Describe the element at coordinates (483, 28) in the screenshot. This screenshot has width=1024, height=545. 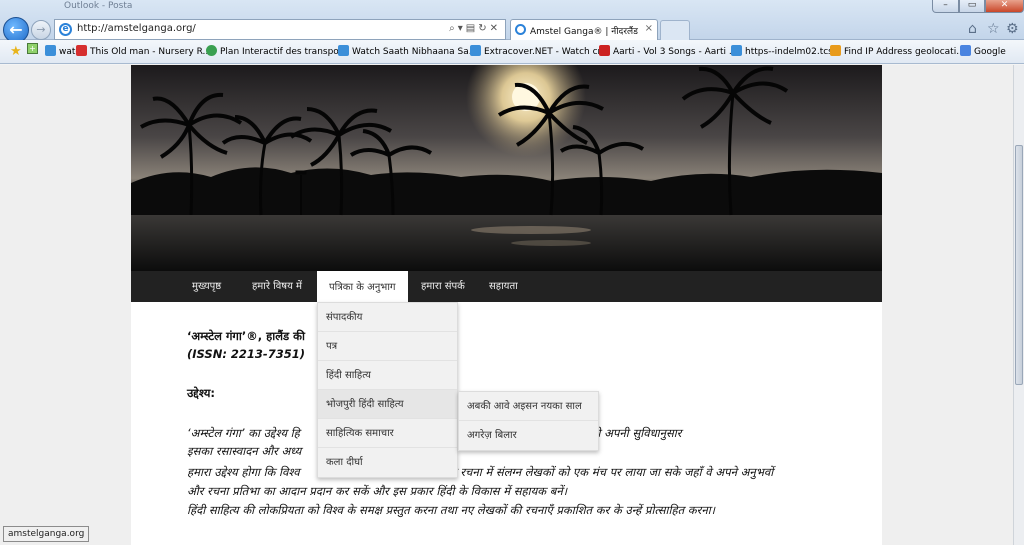
I see `refresh-icon: ↻` at that location.